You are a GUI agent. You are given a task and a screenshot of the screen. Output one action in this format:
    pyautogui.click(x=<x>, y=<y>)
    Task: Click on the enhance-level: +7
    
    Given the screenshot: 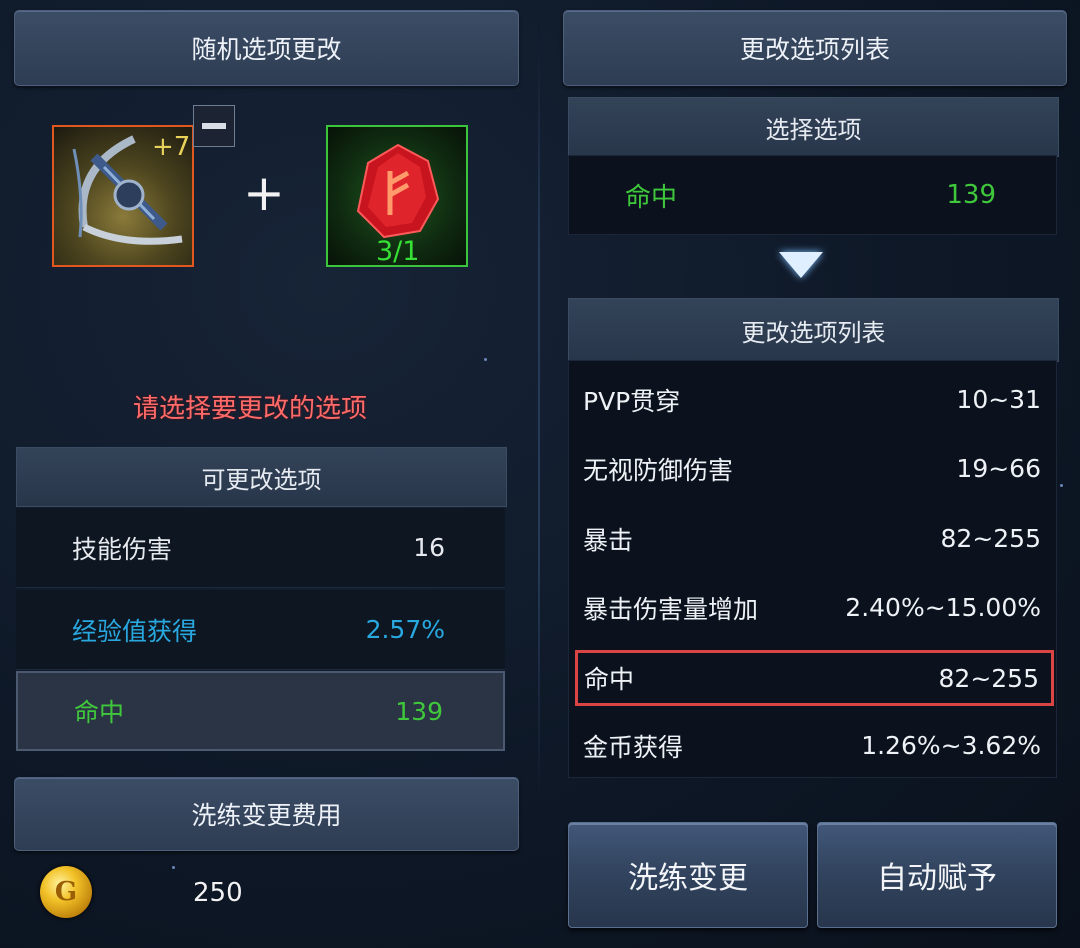 What is the action you would take?
    pyautogui.click(x=171, y=147)
    